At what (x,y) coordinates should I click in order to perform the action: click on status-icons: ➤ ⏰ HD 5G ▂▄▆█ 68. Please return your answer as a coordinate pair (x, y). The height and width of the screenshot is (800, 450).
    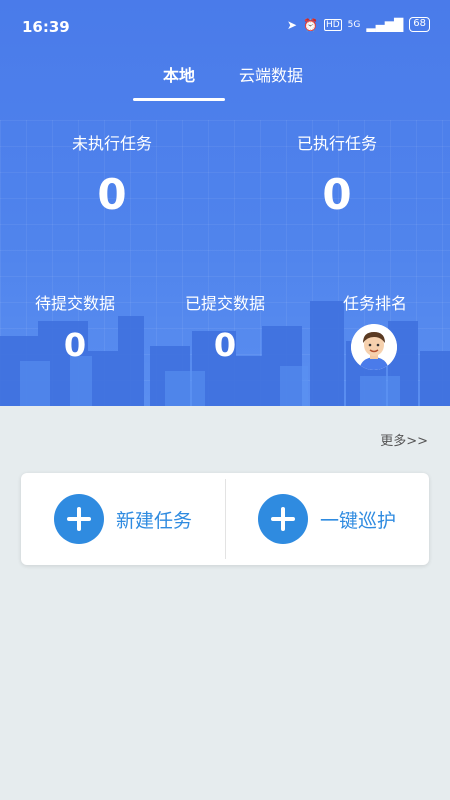
    Looking at the image, I should click on (358, 24).